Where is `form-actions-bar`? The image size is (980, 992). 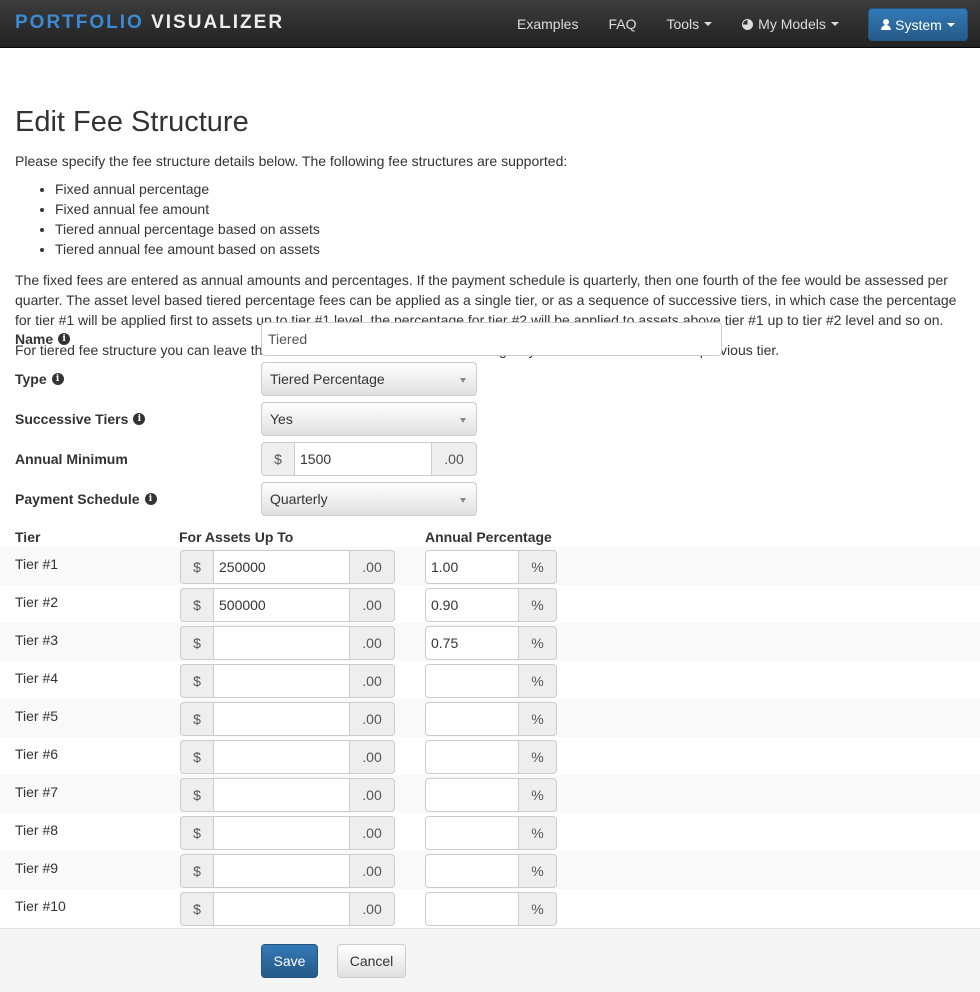 form-actions-bar is located at coordinates (490, 960).